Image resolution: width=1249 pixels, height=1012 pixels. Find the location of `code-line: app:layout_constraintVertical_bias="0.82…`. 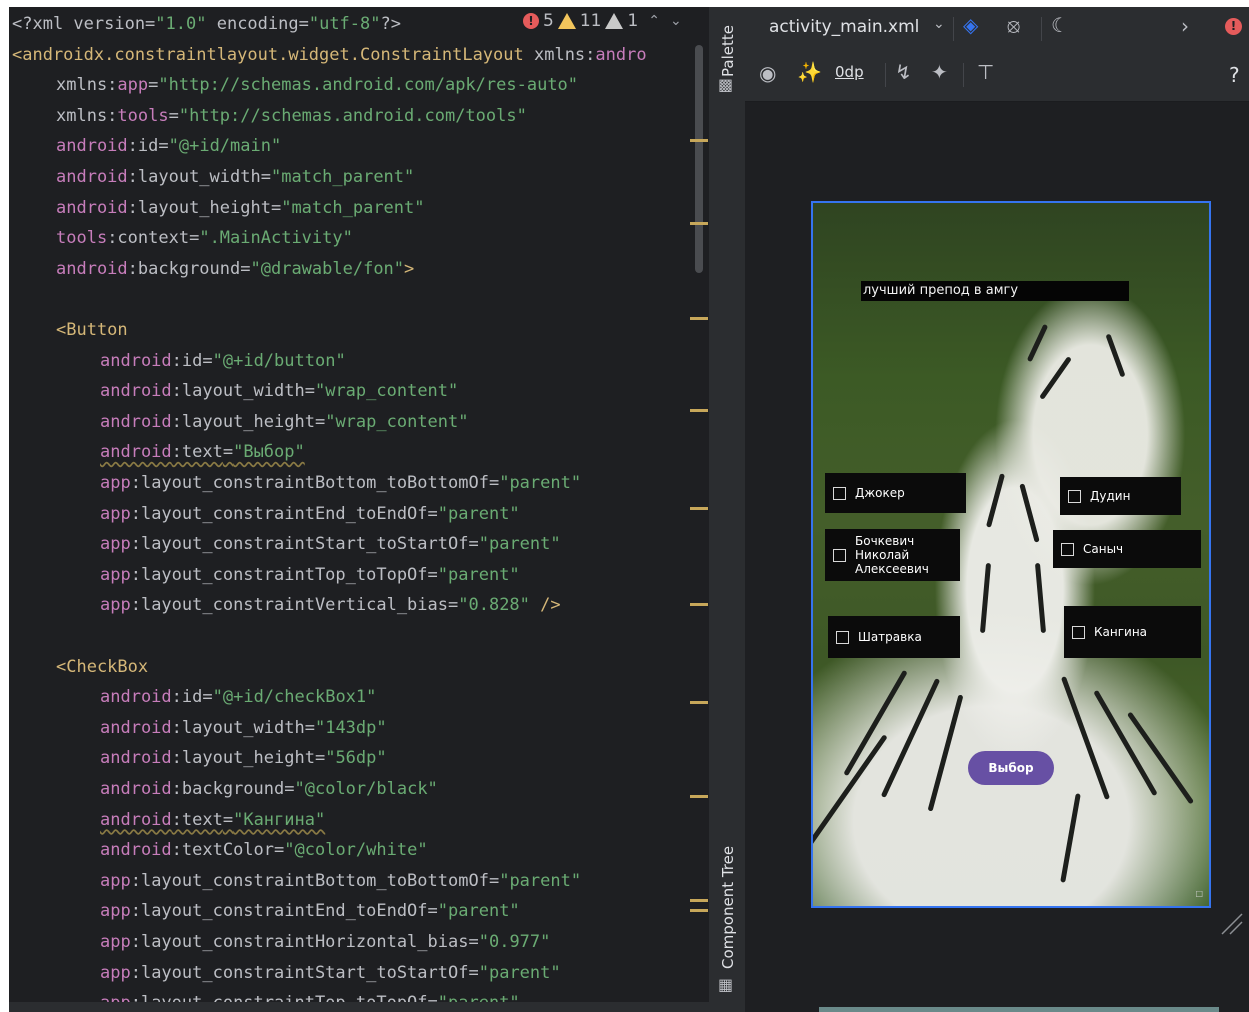

code-line: app:layout_constraintVertical_bias="0.82… is located at coordinates (330, 607).